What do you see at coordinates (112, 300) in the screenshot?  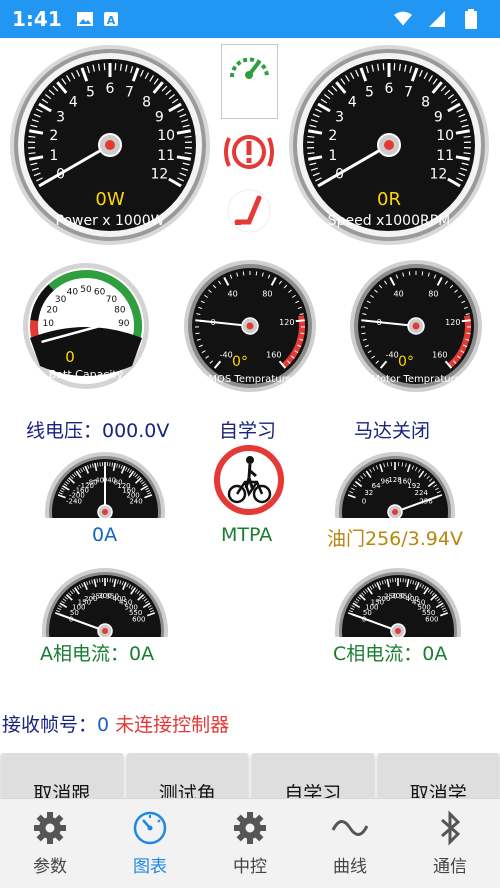 I see `gauge-tick-label: 70` at bounding box center [112, 300].